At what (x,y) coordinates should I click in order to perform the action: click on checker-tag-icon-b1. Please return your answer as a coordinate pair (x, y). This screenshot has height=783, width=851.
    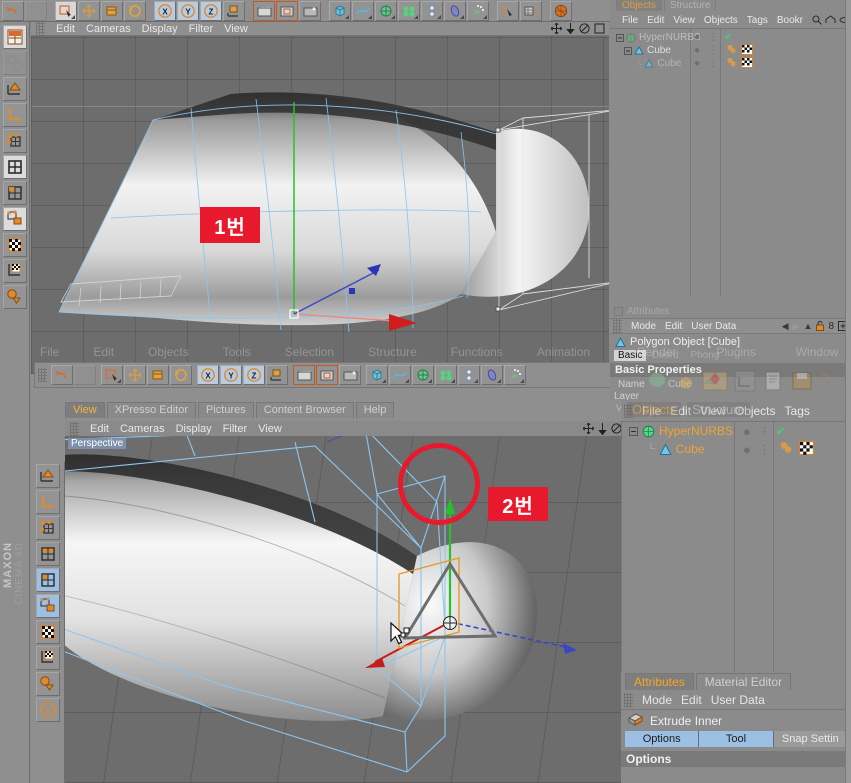
    Looking at the image, I should click on (806, 449).